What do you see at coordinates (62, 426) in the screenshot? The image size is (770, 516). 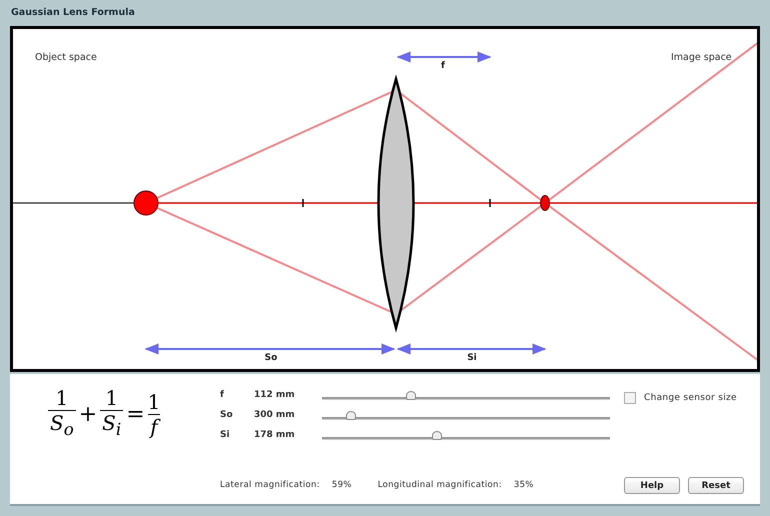 I see `fraction-denominator: S$_{o}$` at bounding box center [62, 426].